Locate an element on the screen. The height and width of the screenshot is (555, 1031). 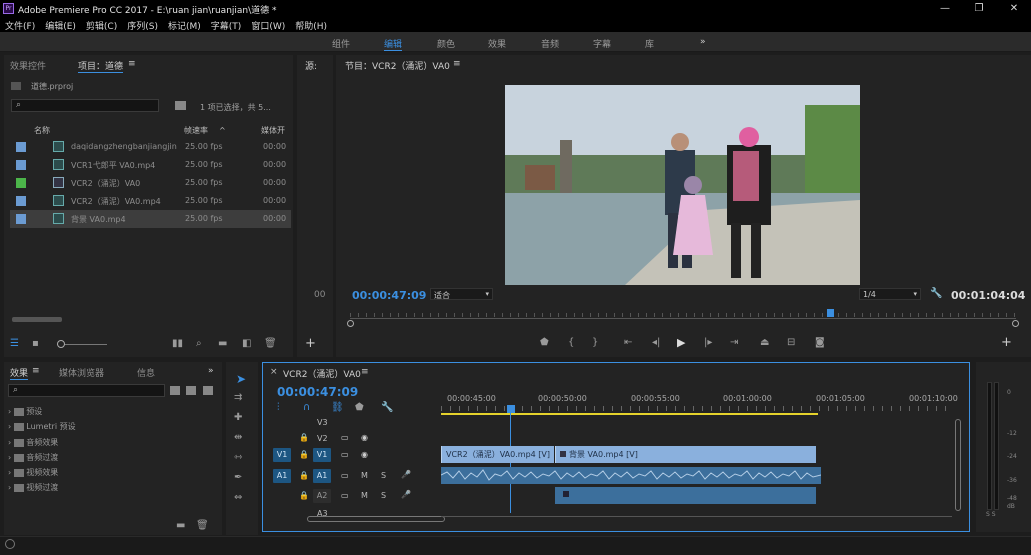
nest-icon: ⫶ is located at coordinates (278, 407).